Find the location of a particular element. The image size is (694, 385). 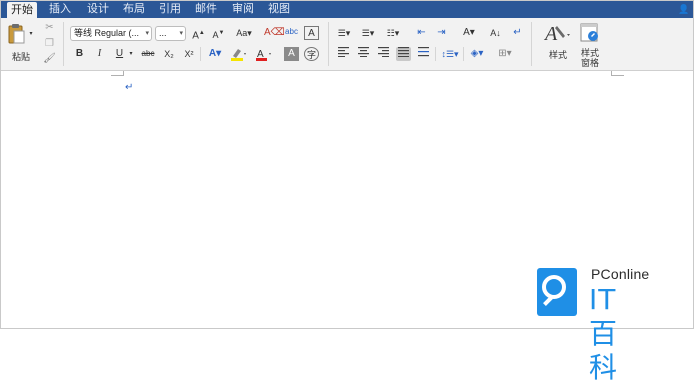

watermark-name: IT百科 is located at coordinates (604, 333).